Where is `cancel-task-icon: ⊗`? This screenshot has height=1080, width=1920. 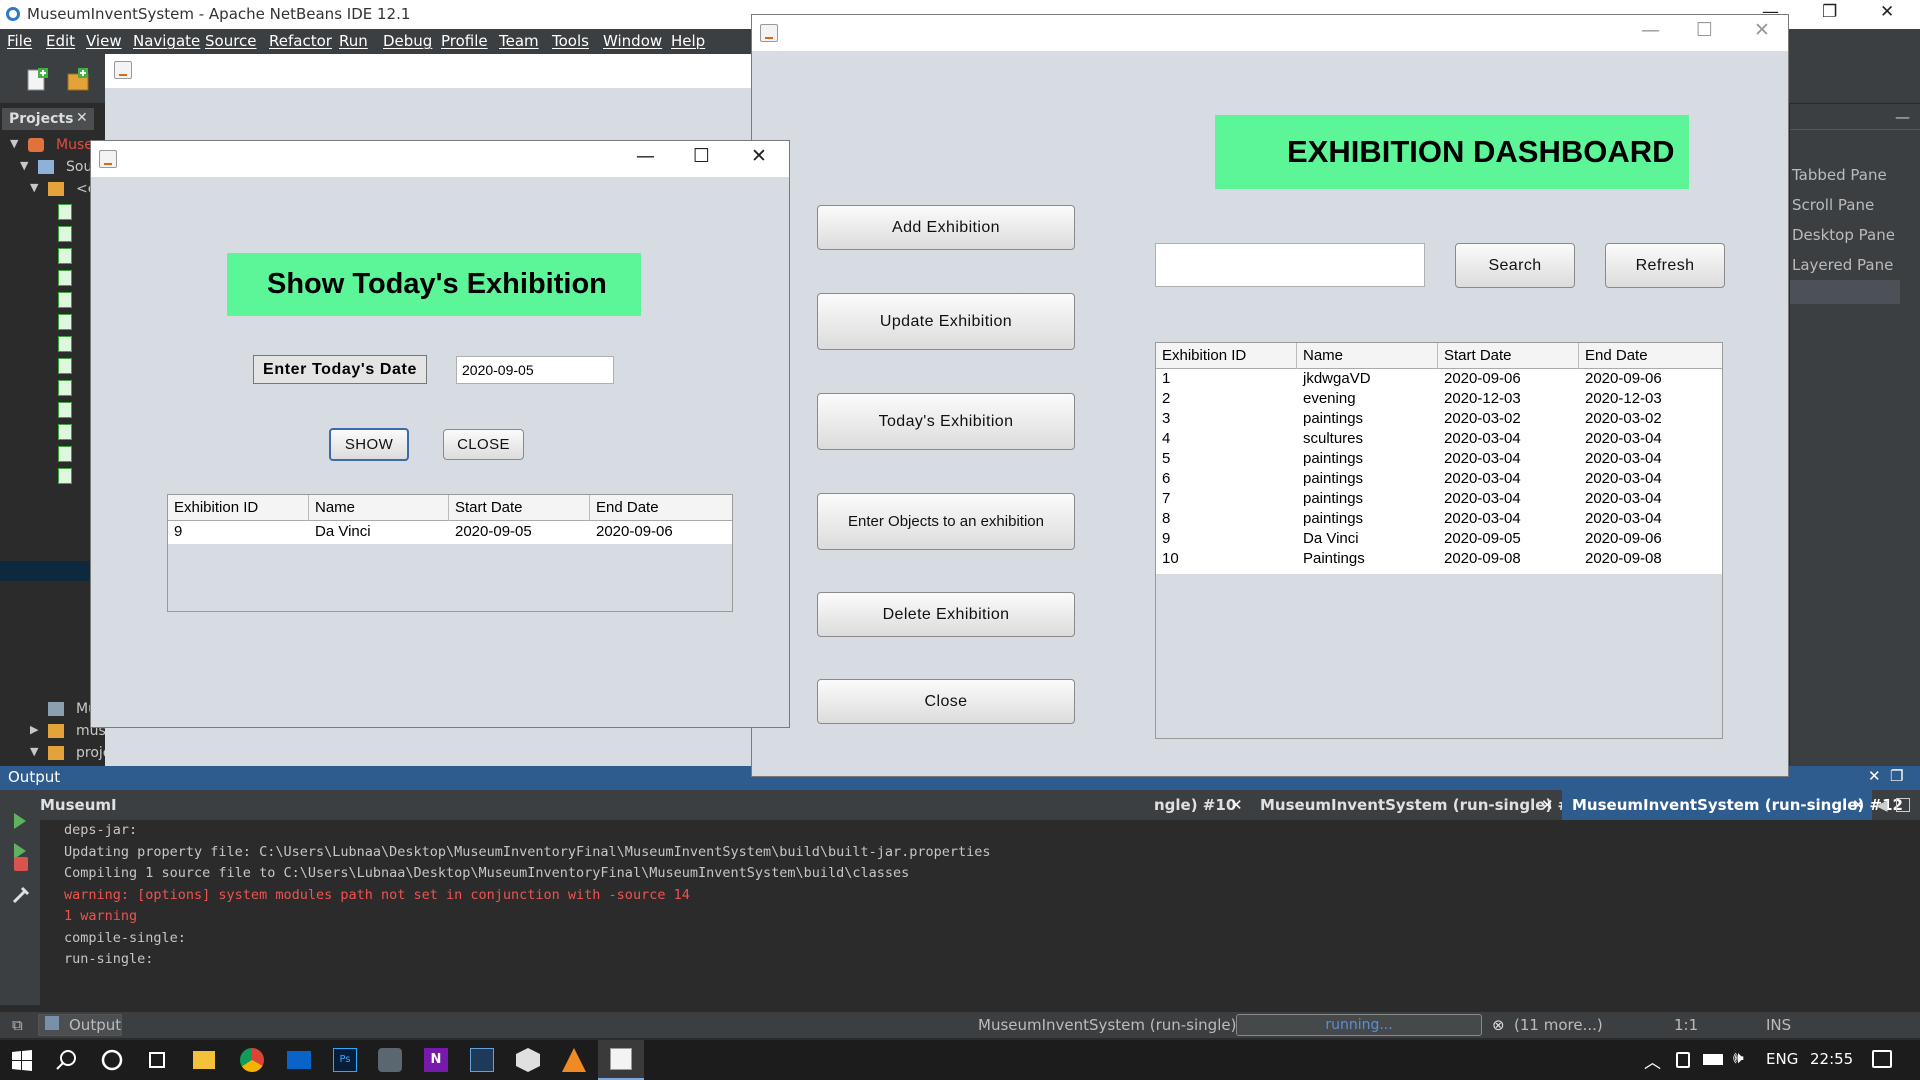 cancel-task-icon: ⊗ is located at coordinates (1498, 1025).